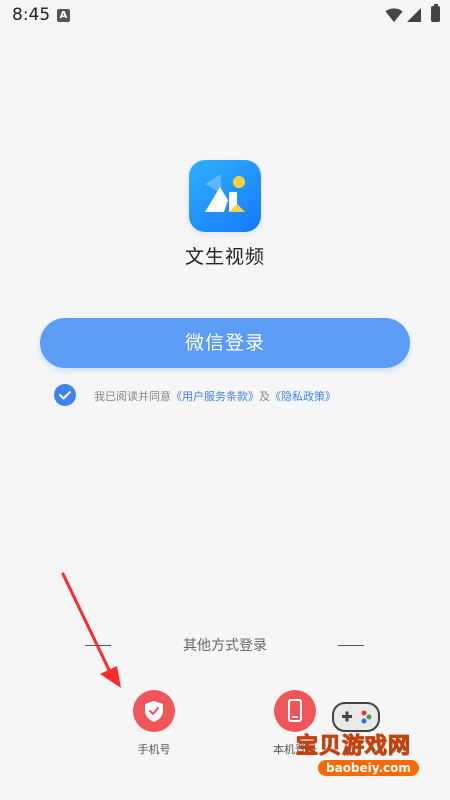 The width and height of the screenshot is (450, 800). What do you see at coordinates (63, 15) in the screenshot?
I see `notification-icon: A` at bounding box center [63, 15].